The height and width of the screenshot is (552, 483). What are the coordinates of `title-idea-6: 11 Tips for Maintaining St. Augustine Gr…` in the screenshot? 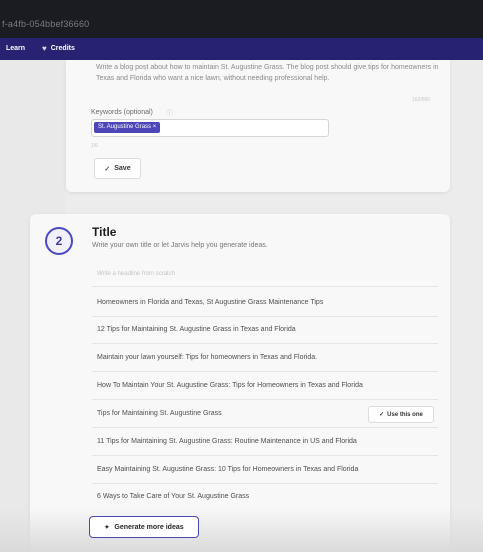 It's located at (232, 442).